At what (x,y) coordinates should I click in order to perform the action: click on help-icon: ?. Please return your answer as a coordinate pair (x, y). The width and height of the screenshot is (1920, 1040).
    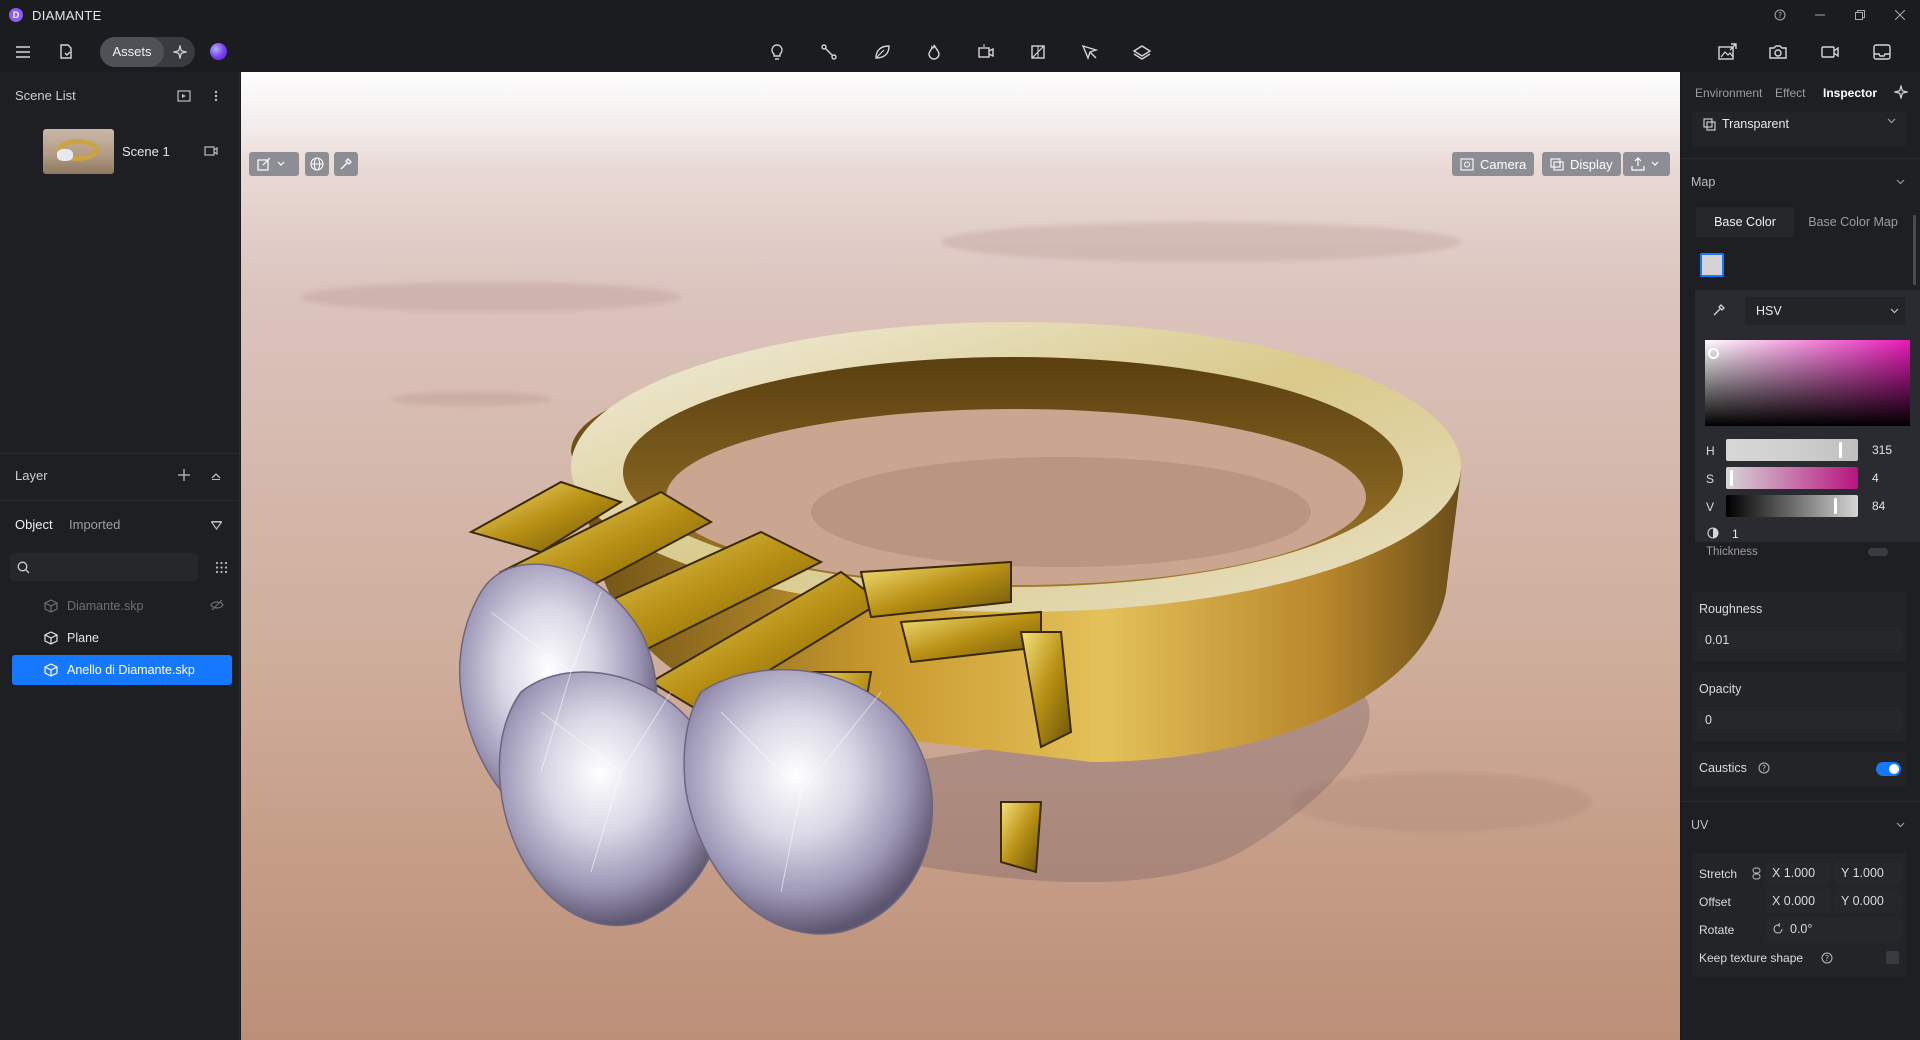
    Looking at the image, I should click on (1780, 15).